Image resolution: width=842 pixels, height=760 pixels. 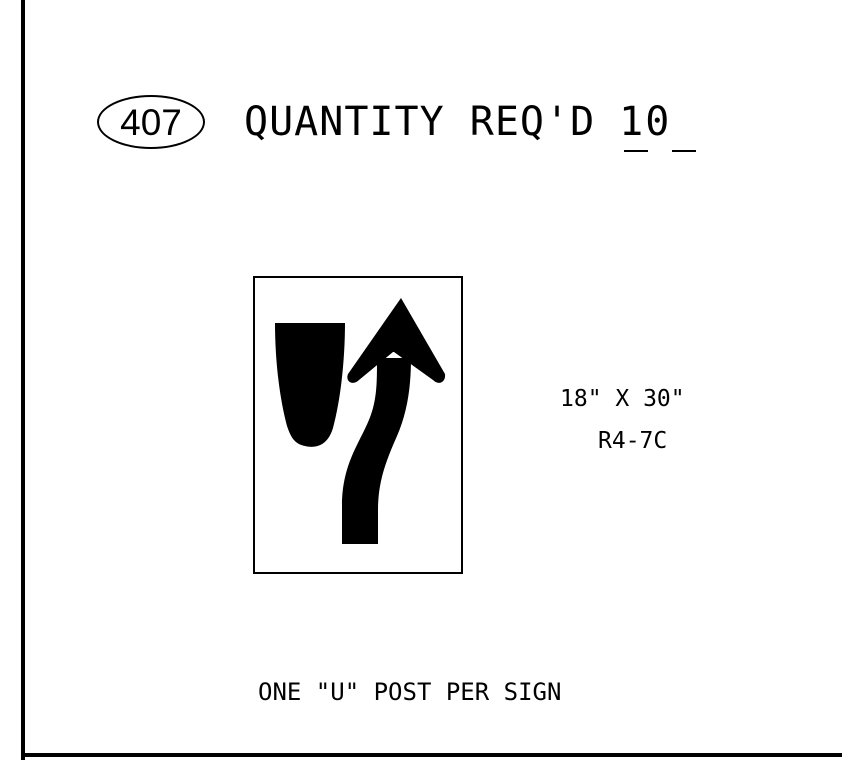 I want to click on quantity-label: QUANTITY REQ'D, so click(x=420, y=122).